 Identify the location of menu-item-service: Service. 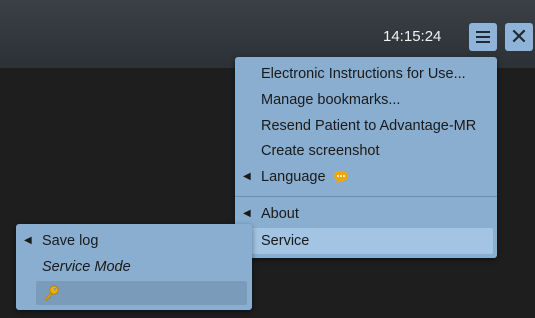
(366, 241).